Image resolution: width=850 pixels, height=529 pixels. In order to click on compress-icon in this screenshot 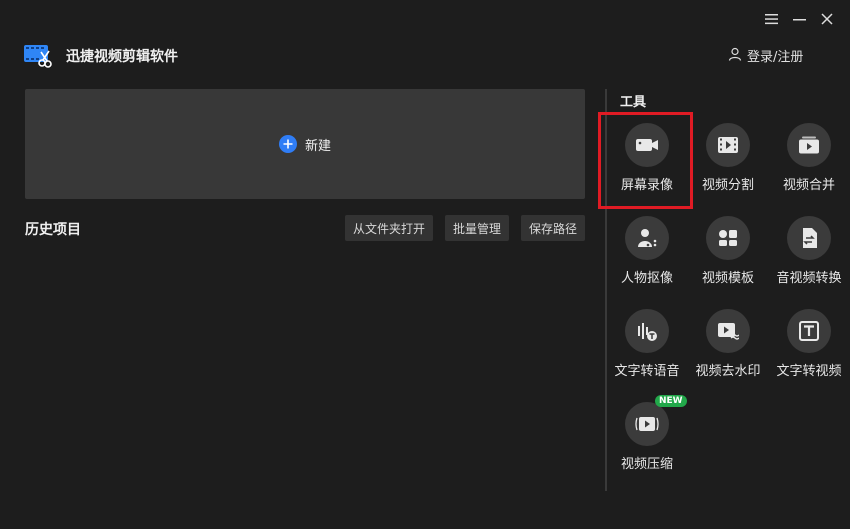, I will do `click(647, 424)`.